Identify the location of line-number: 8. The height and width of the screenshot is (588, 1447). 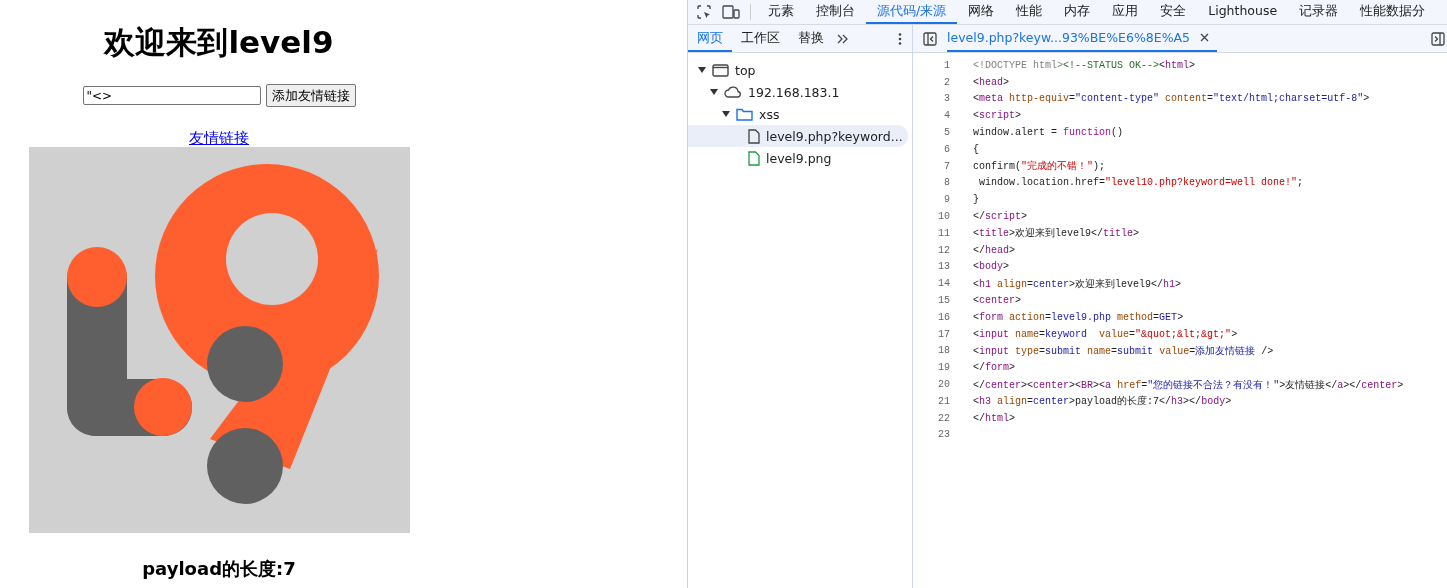
(946, 183).